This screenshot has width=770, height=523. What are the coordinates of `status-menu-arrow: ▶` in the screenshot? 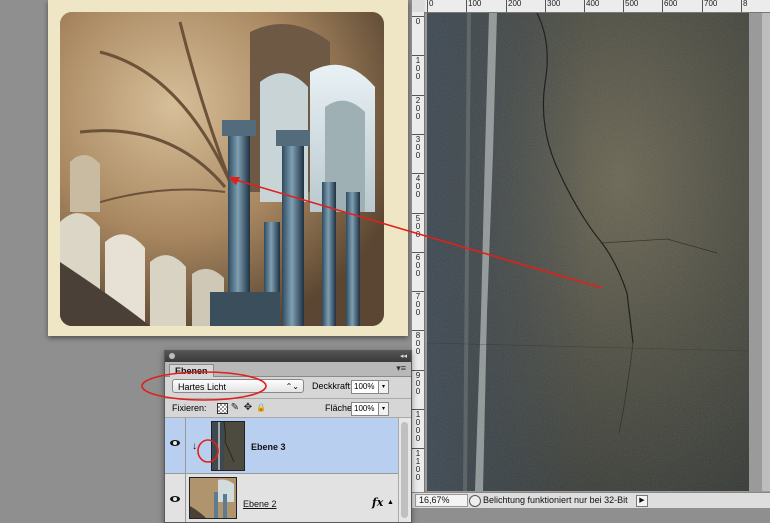 It's located at (642, 501).